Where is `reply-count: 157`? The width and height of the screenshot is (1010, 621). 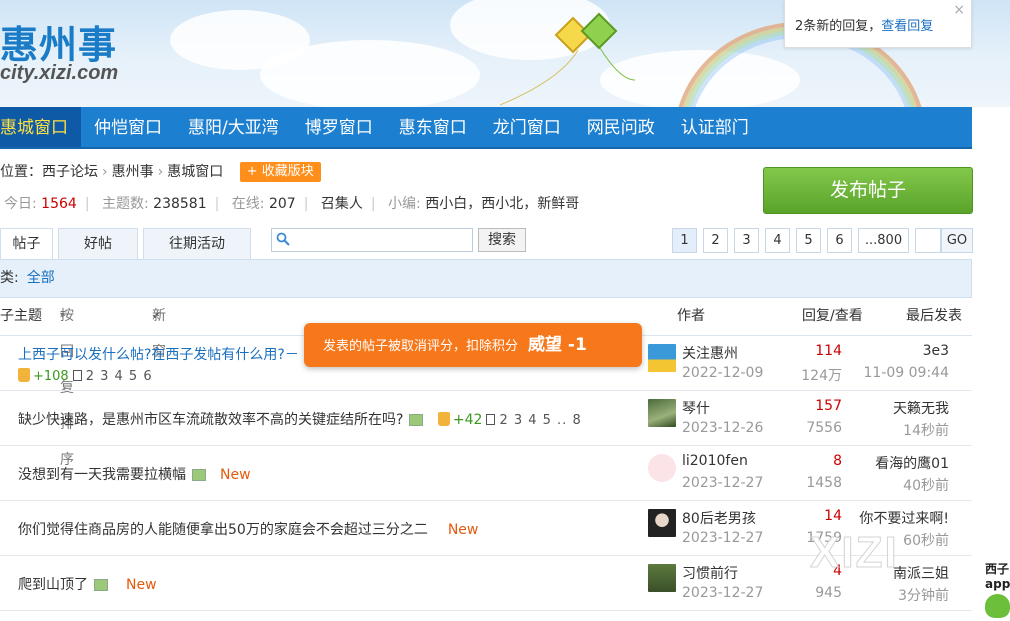
reply-count: 157 is located at coordinates (828, 406).